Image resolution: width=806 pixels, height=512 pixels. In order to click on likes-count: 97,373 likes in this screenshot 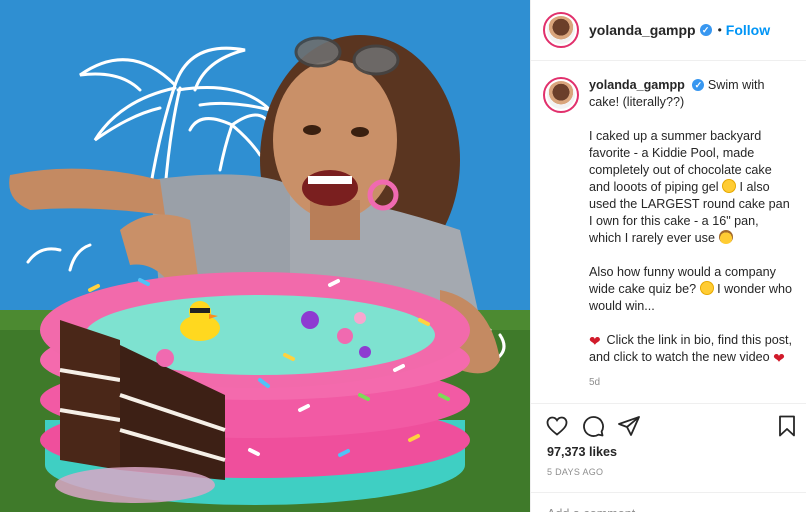, I will do `click(582, 452)`.